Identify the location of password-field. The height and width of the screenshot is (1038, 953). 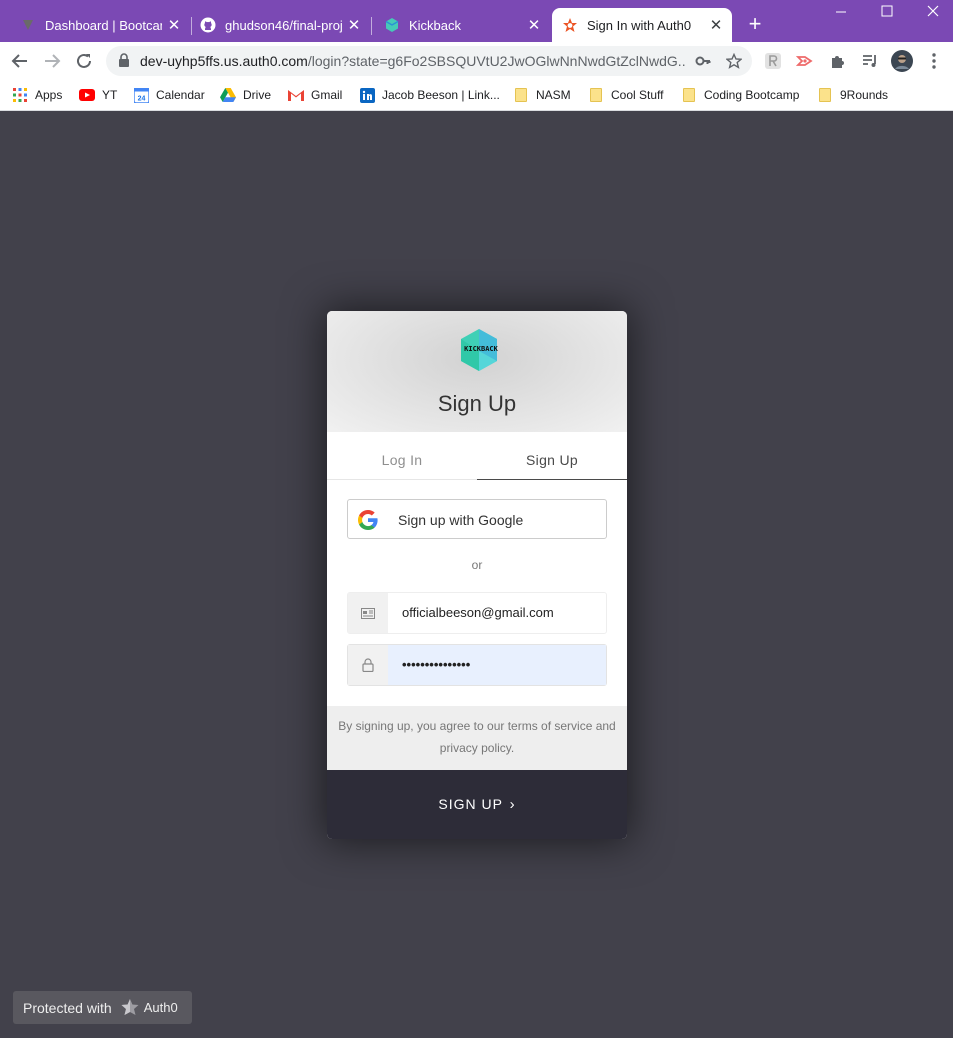
(477, 665).